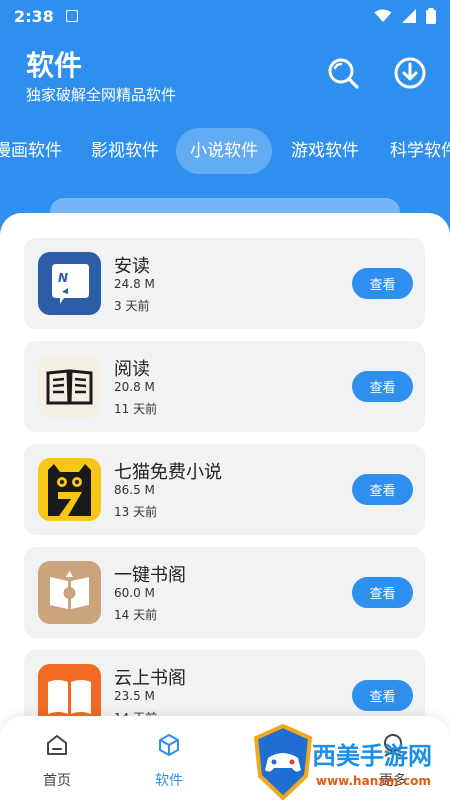  What do you see at coordinates (132, 266) in the screenshot?
I see `app-name: 安读` at bounding box center [132, 266].